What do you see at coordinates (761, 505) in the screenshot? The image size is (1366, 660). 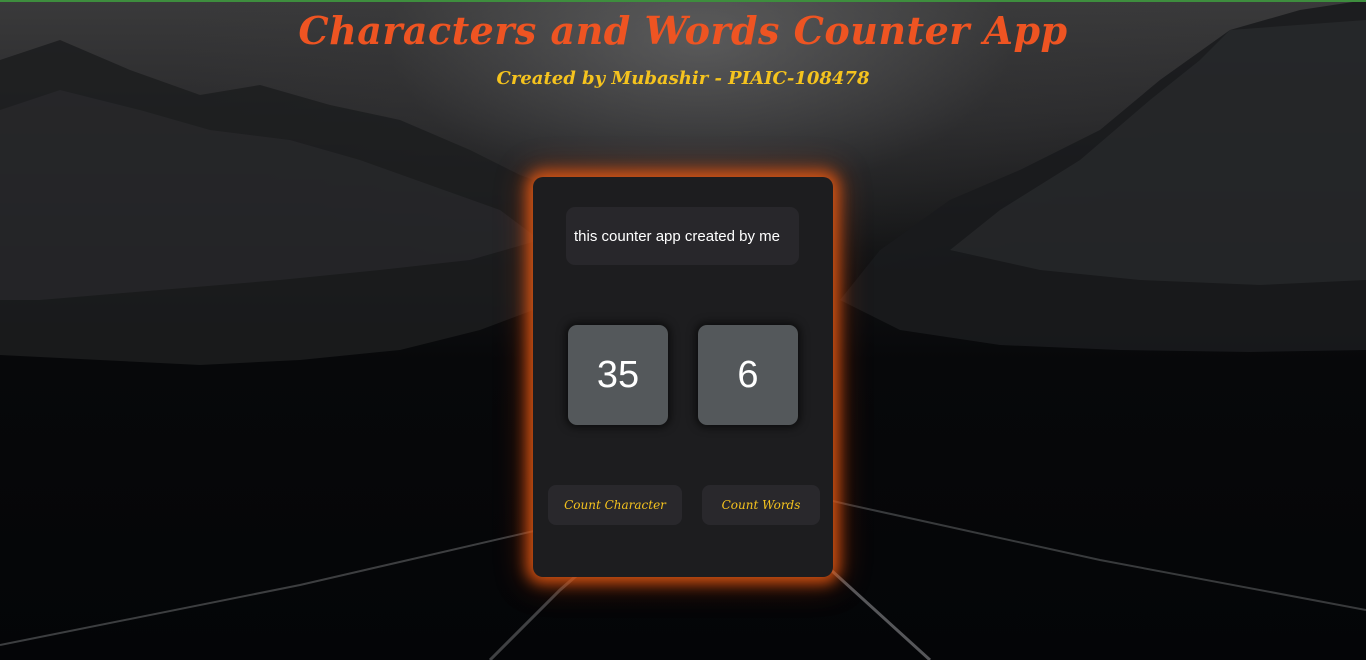 I see `count-words-button: Count Words` at bounding box center [761, 505].